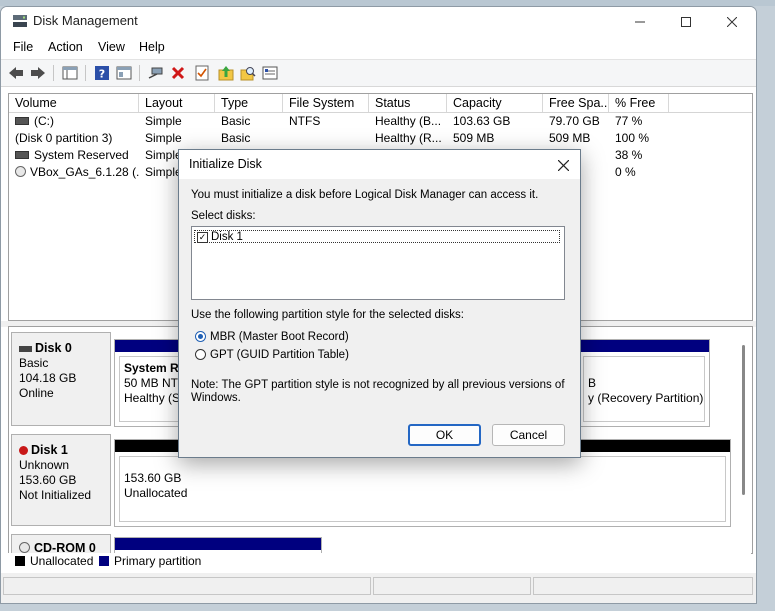 This screenshot has height=611, width=775. What do you see at coordinates (36, 393) in the screenshot?
I see `disk0-state: Online` at bounding box center [36, 393].